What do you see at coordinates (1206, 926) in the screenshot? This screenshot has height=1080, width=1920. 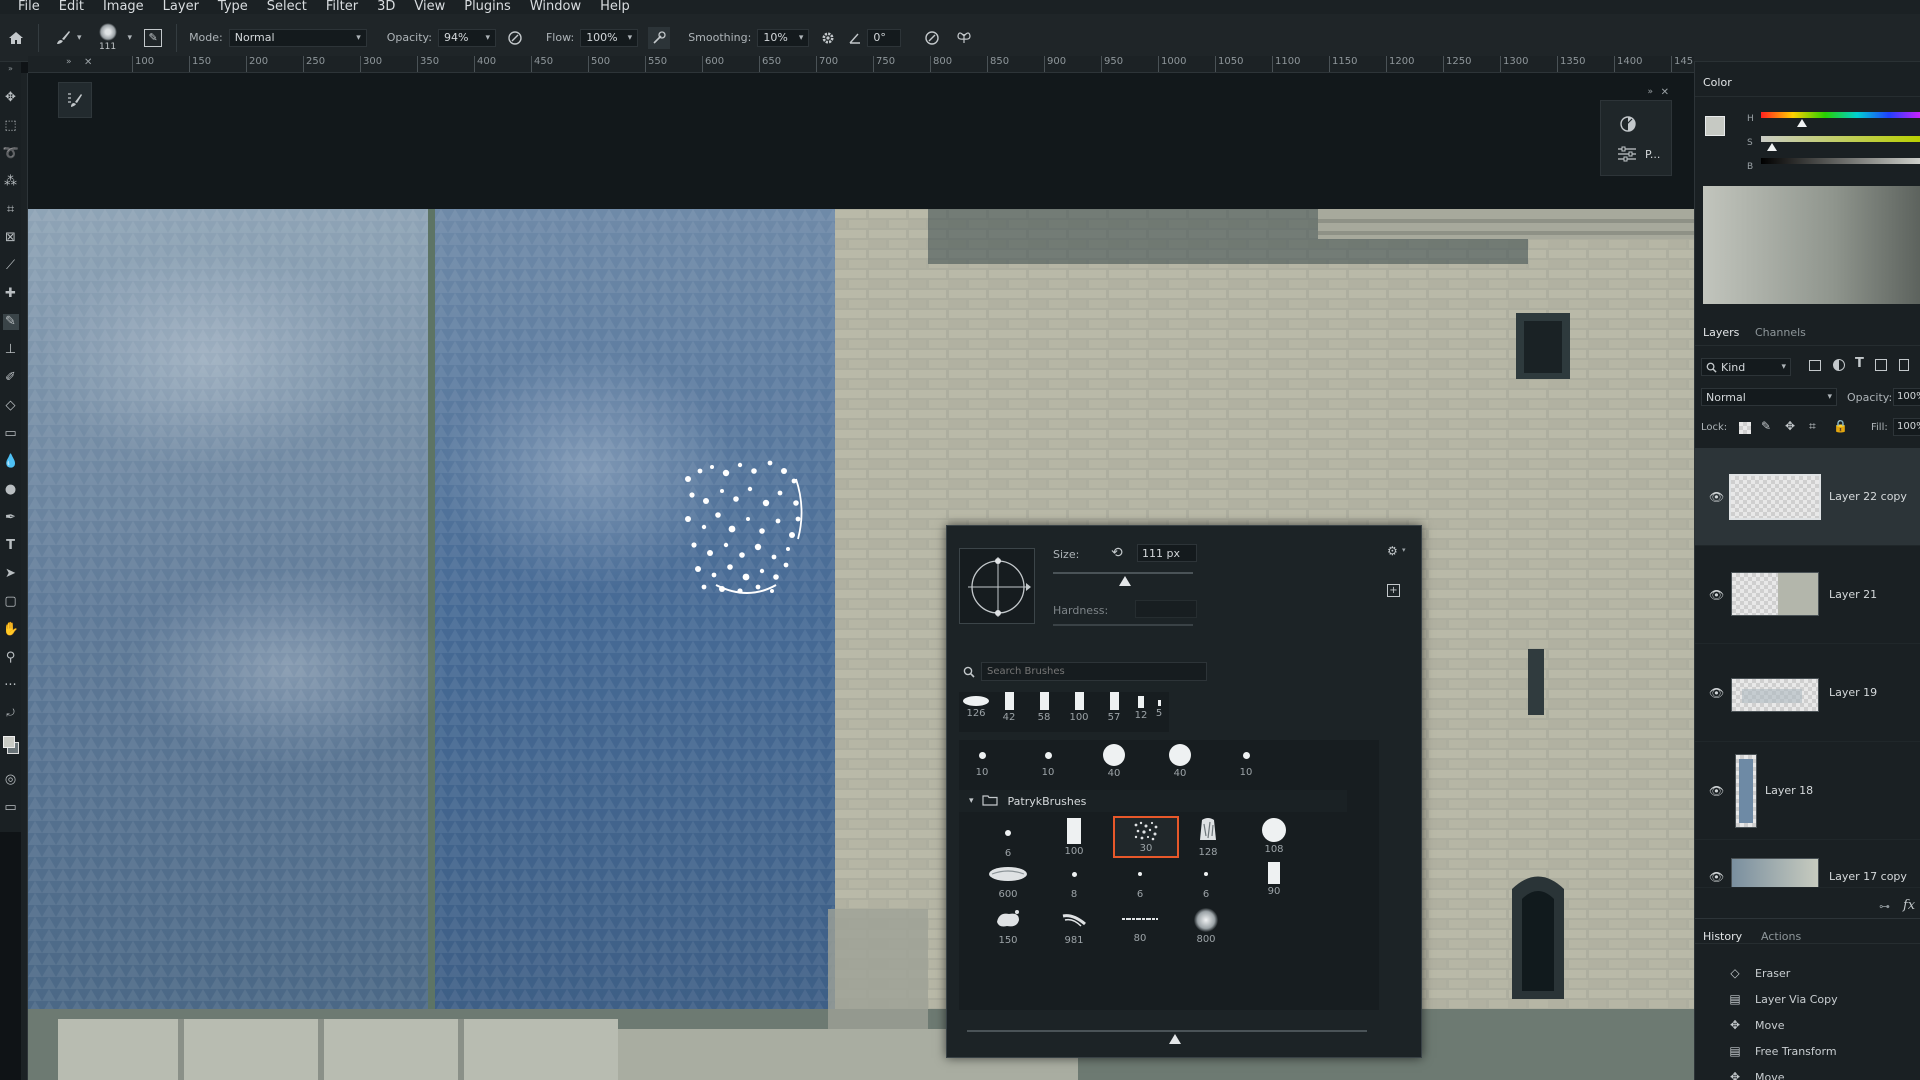 I see `brush-thumb: 800` at bounding box center [1206, 926].